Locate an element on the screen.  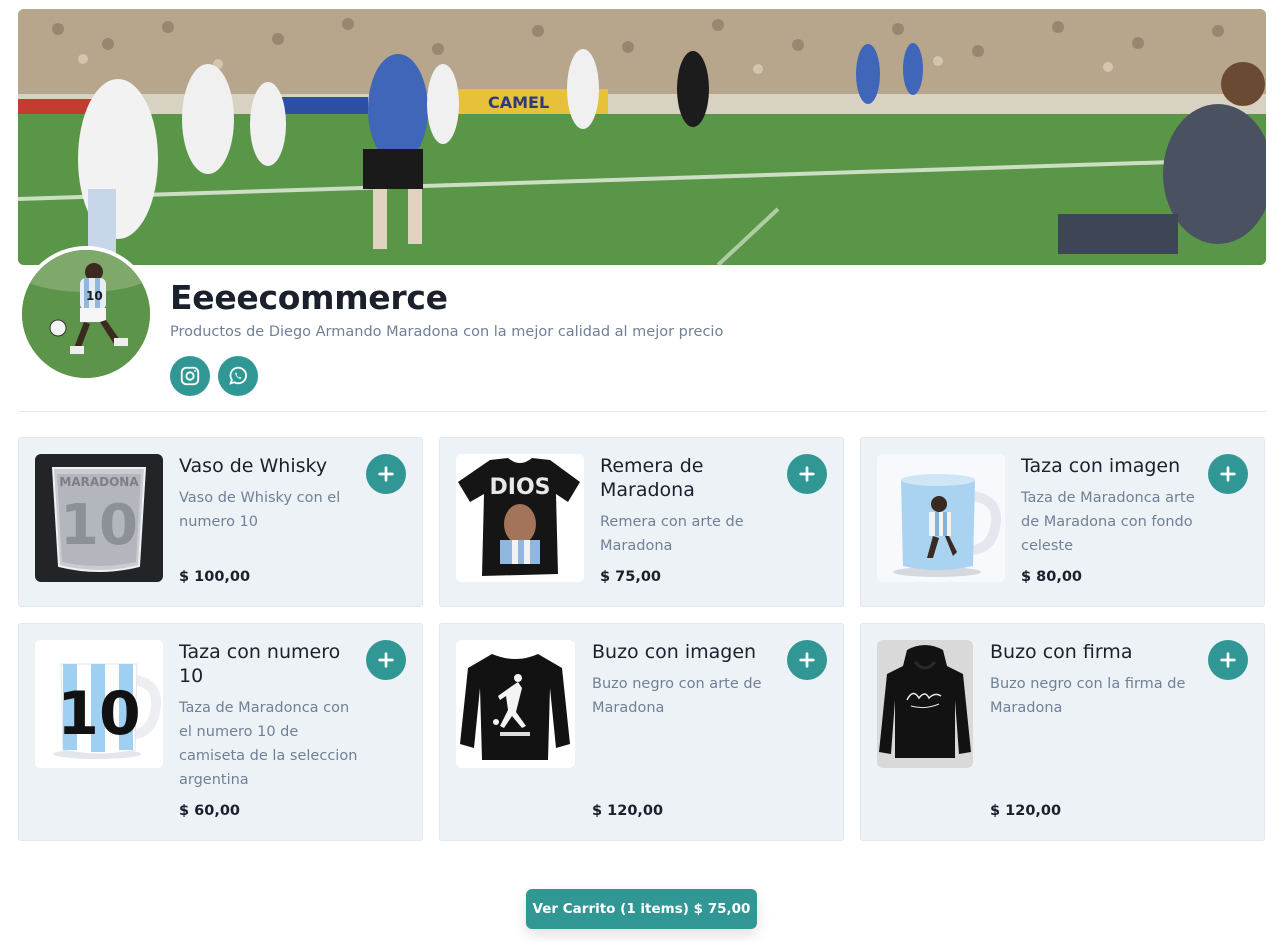
instagram-icon is located at coordinates (190, 376).